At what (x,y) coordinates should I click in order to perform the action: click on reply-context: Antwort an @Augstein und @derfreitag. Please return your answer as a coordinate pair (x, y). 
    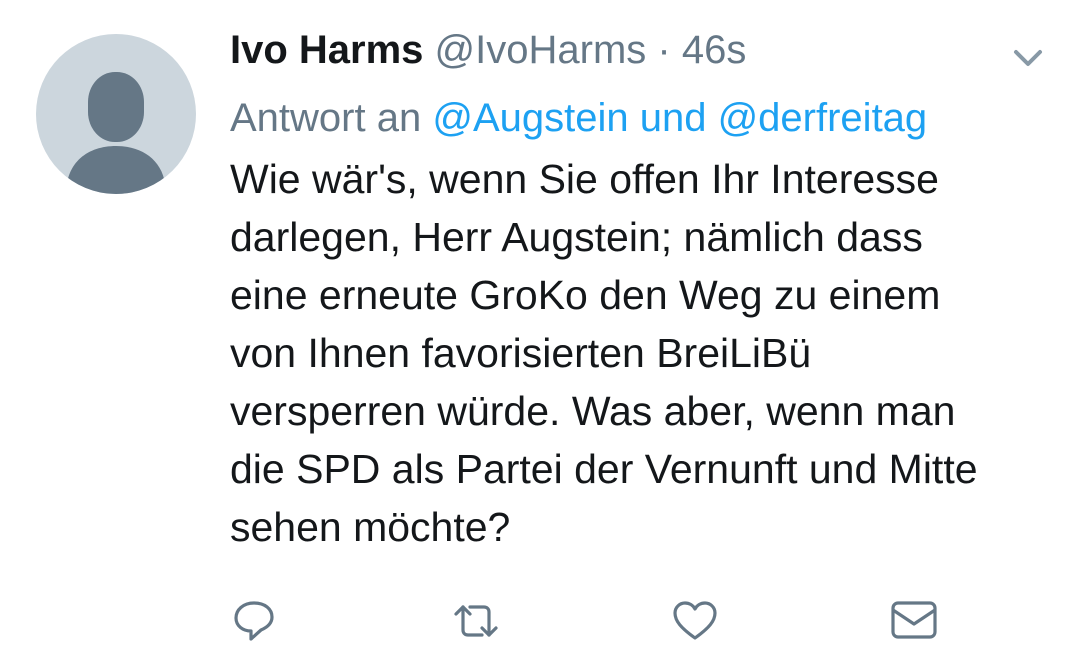
    Looking at the image, I should click on (578, 118).